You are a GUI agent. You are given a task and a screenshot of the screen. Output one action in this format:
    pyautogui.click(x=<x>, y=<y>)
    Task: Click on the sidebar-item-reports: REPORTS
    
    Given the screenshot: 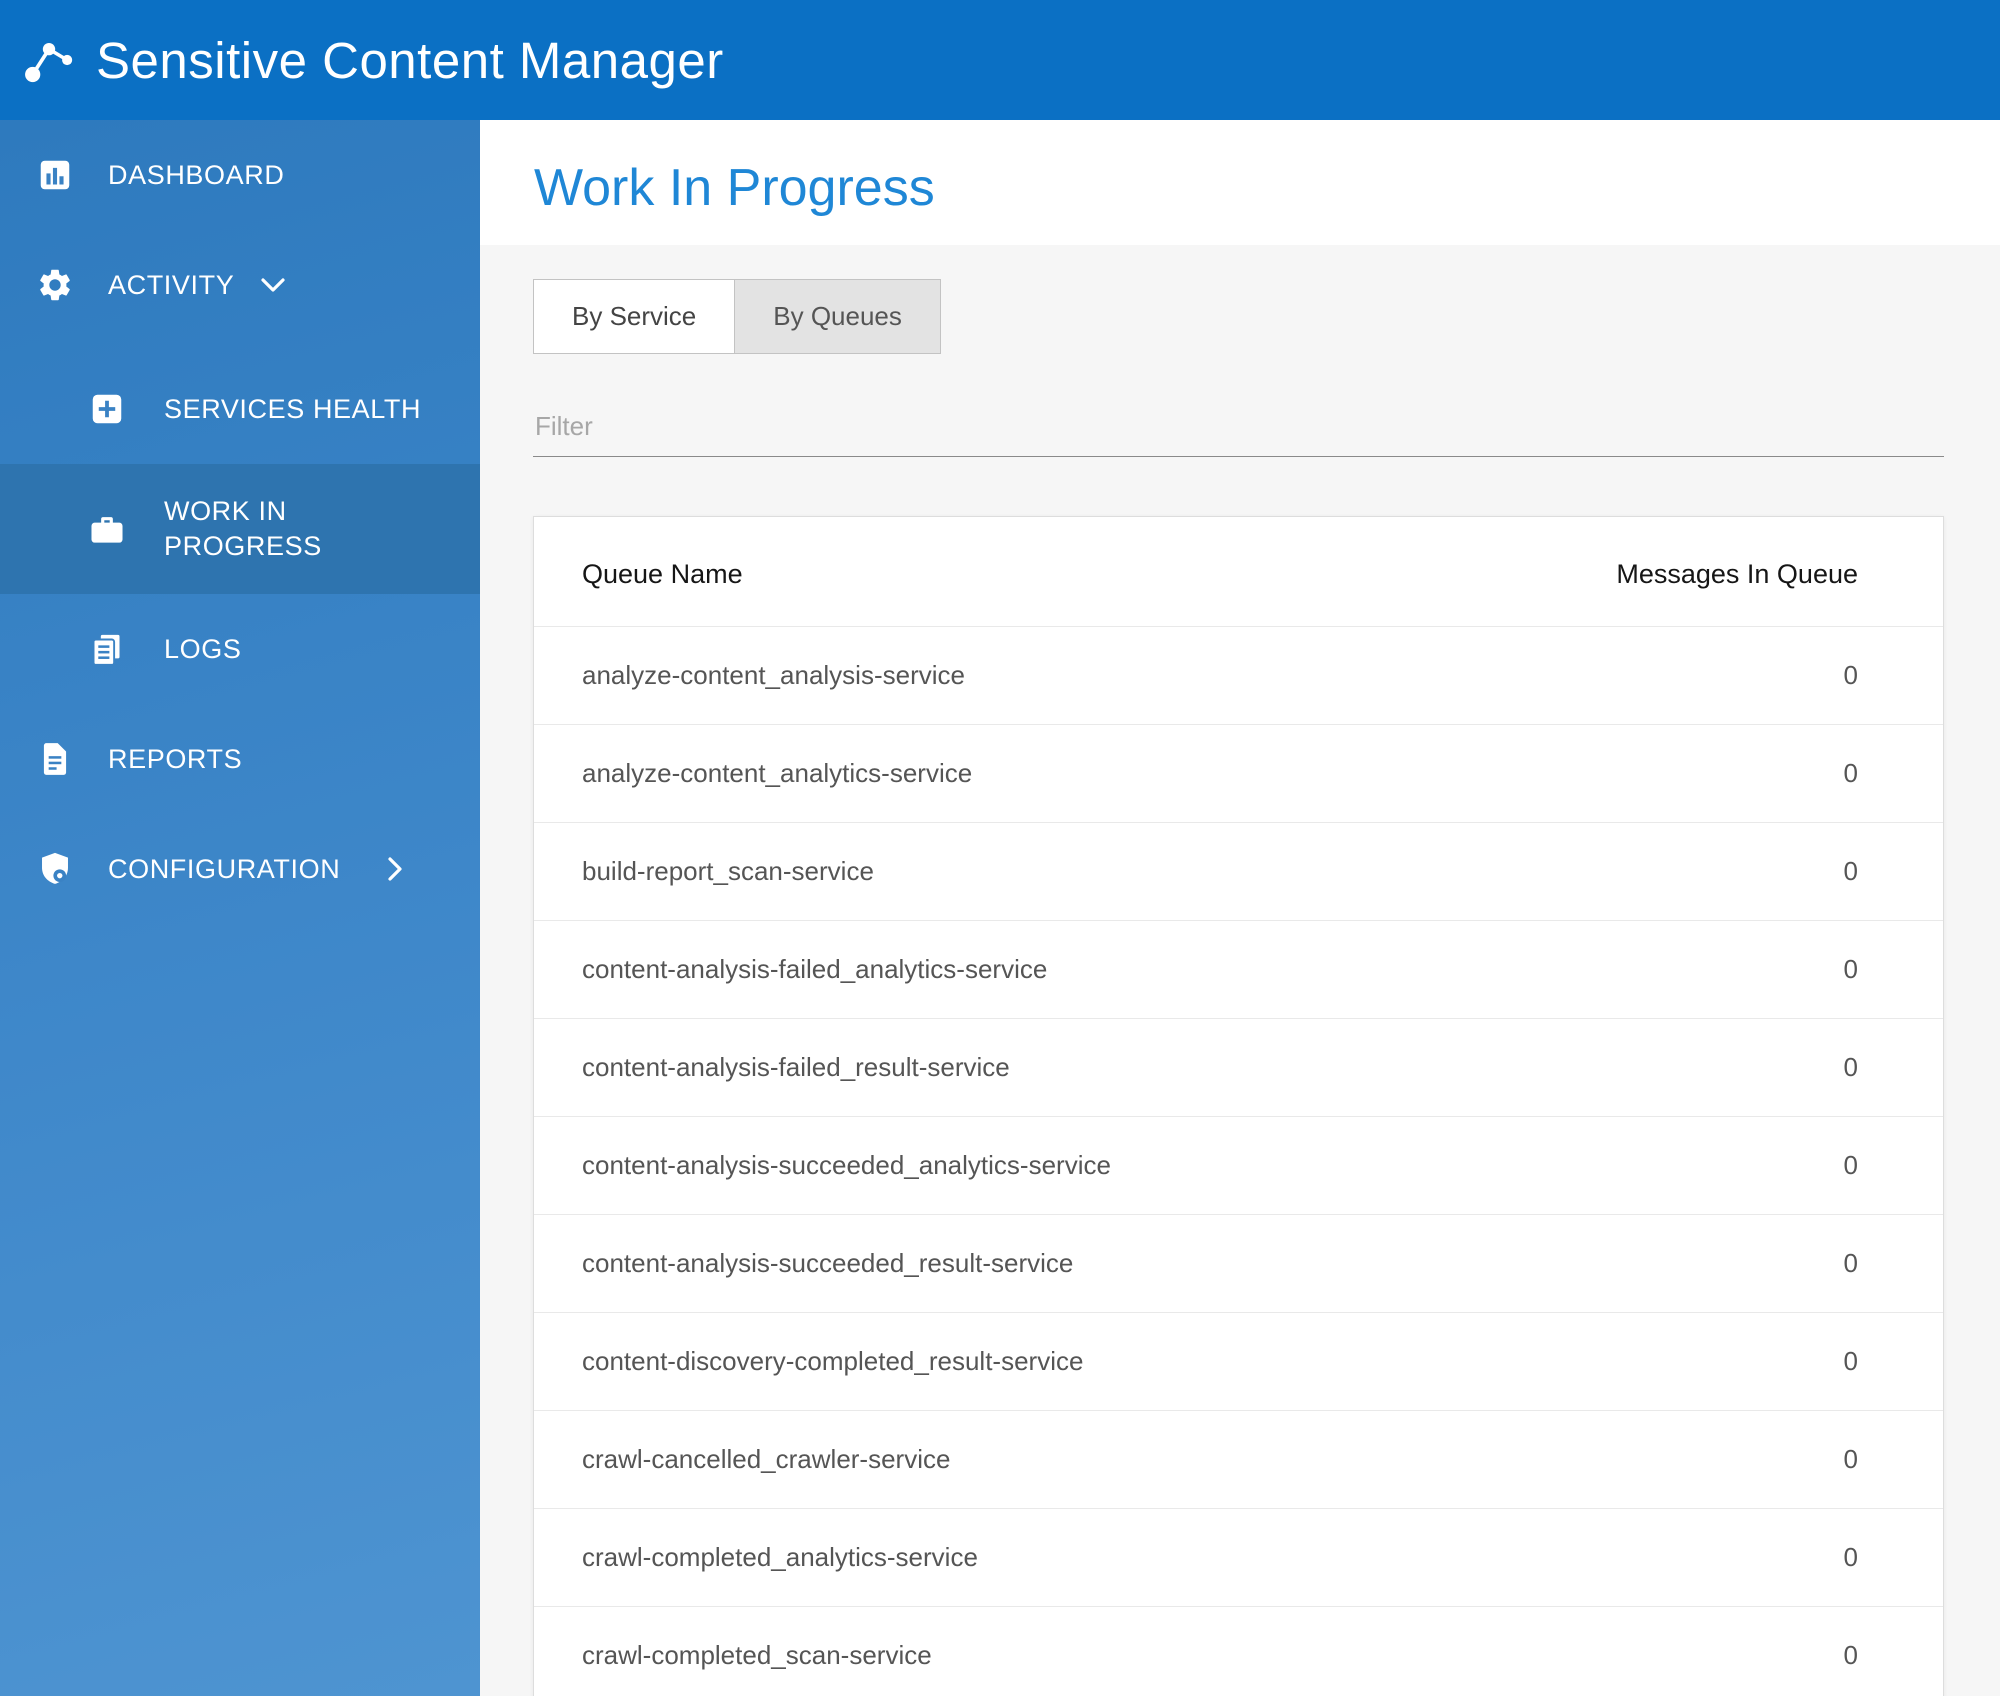 What is the action you would take?
    pyautogui.click(x=240, y=759)
    